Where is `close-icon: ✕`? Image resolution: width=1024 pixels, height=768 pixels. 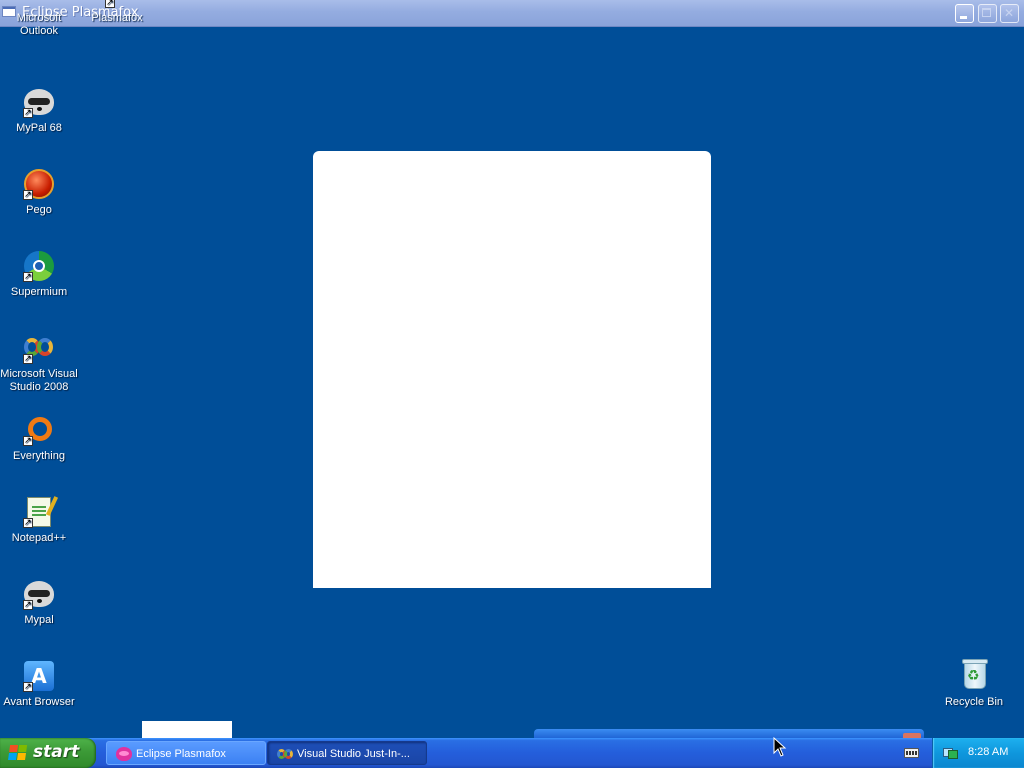
close-icon: ✕ is located at coordinates (1009, 13).